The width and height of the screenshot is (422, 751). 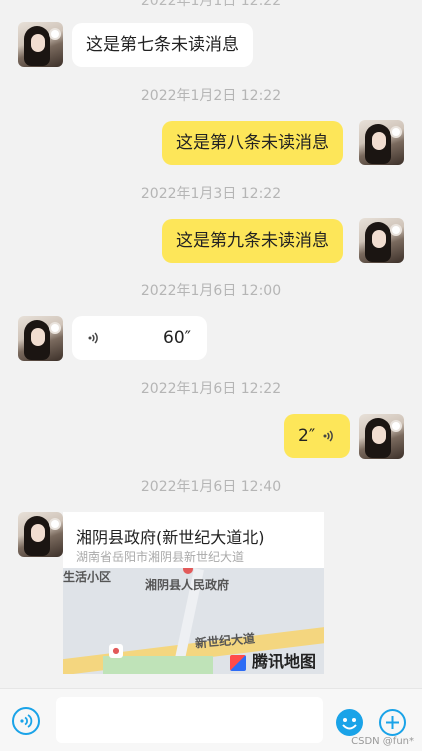 I want to click on emoji-icon, so click(x=349, y=724).